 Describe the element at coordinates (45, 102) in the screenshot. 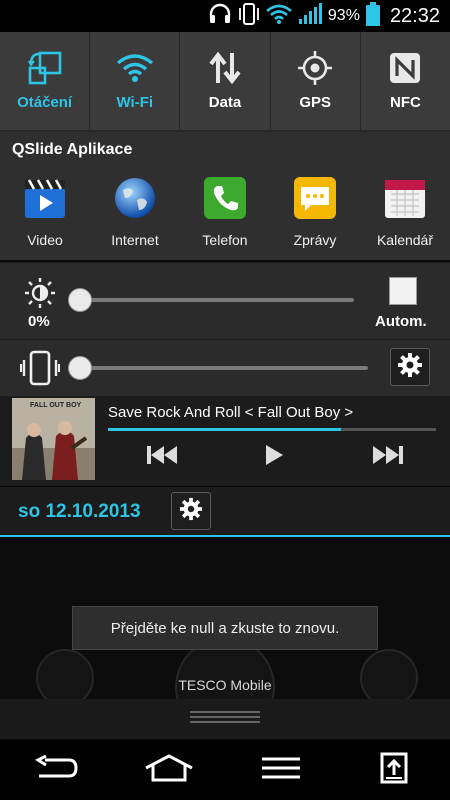

I see `toggle-rotation-label: Otáčení` at that location.